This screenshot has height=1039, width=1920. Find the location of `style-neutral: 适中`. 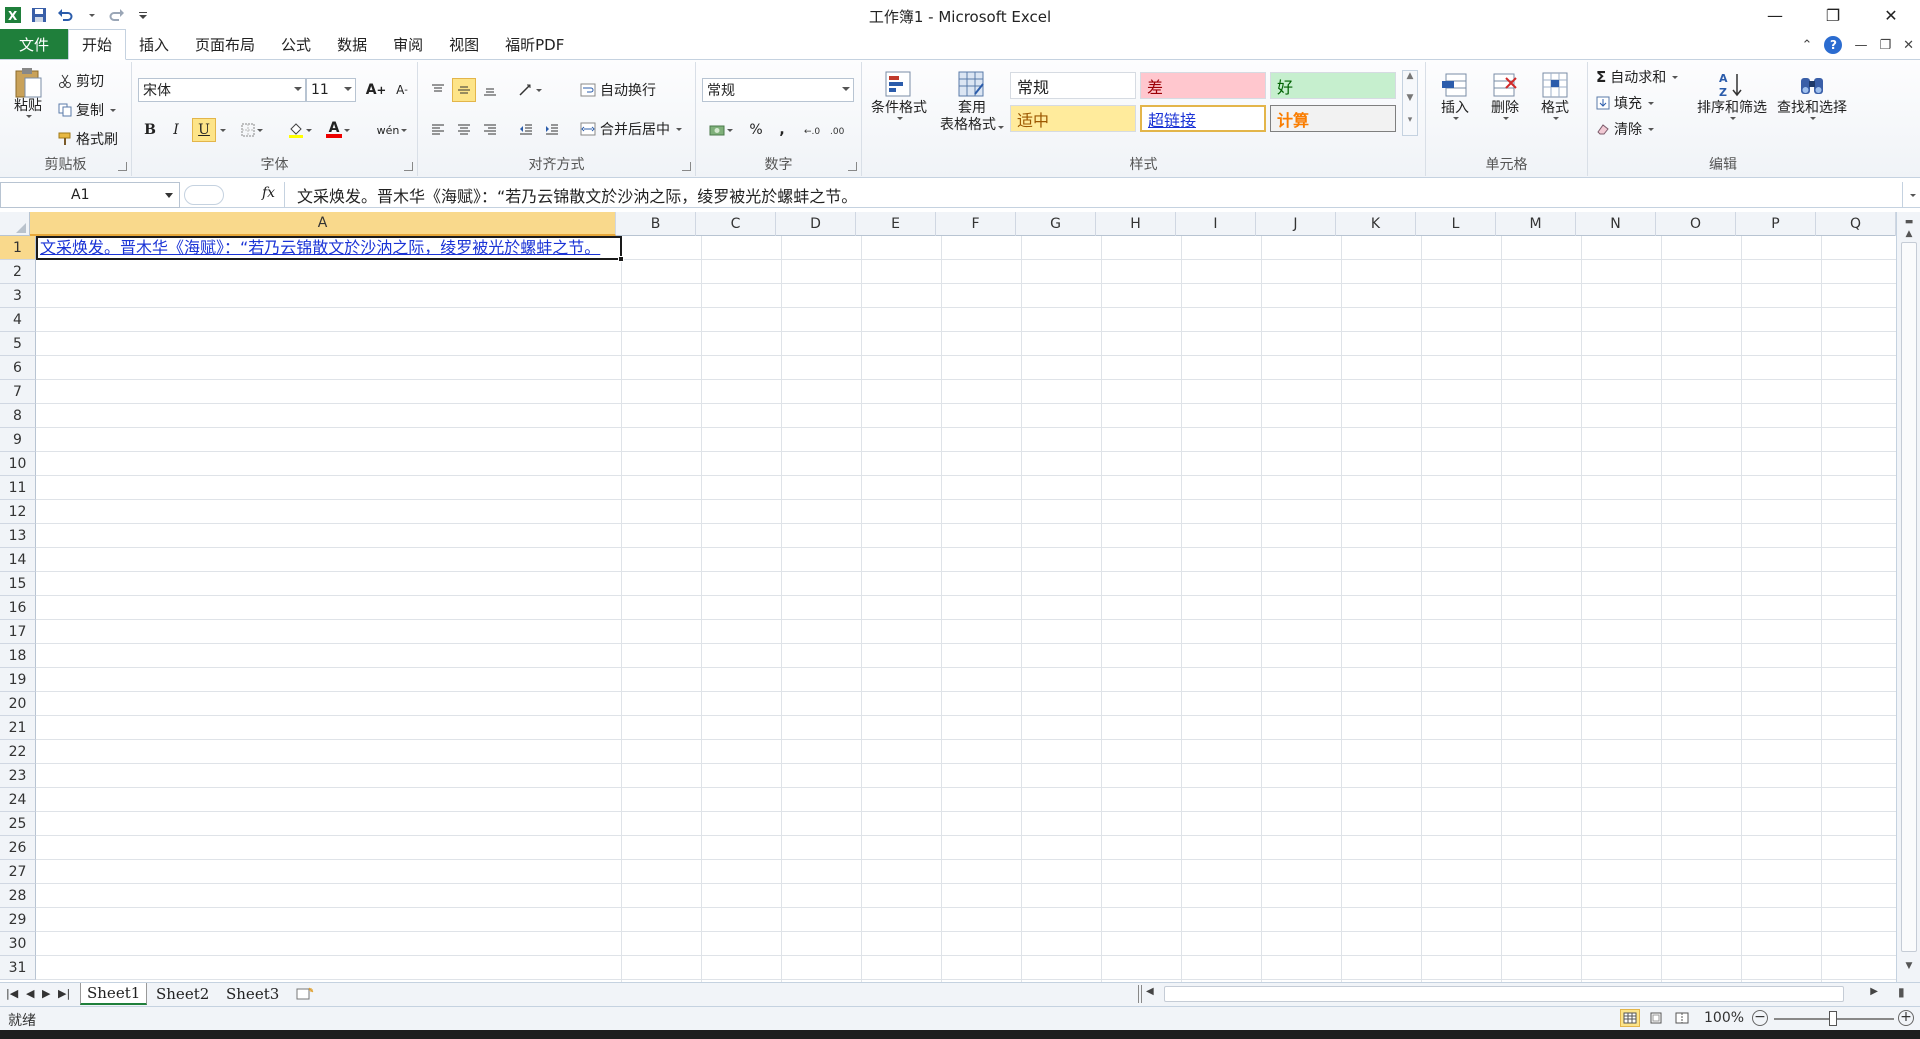

style-neutral: 适中 is located at coordinates (1073, 118).